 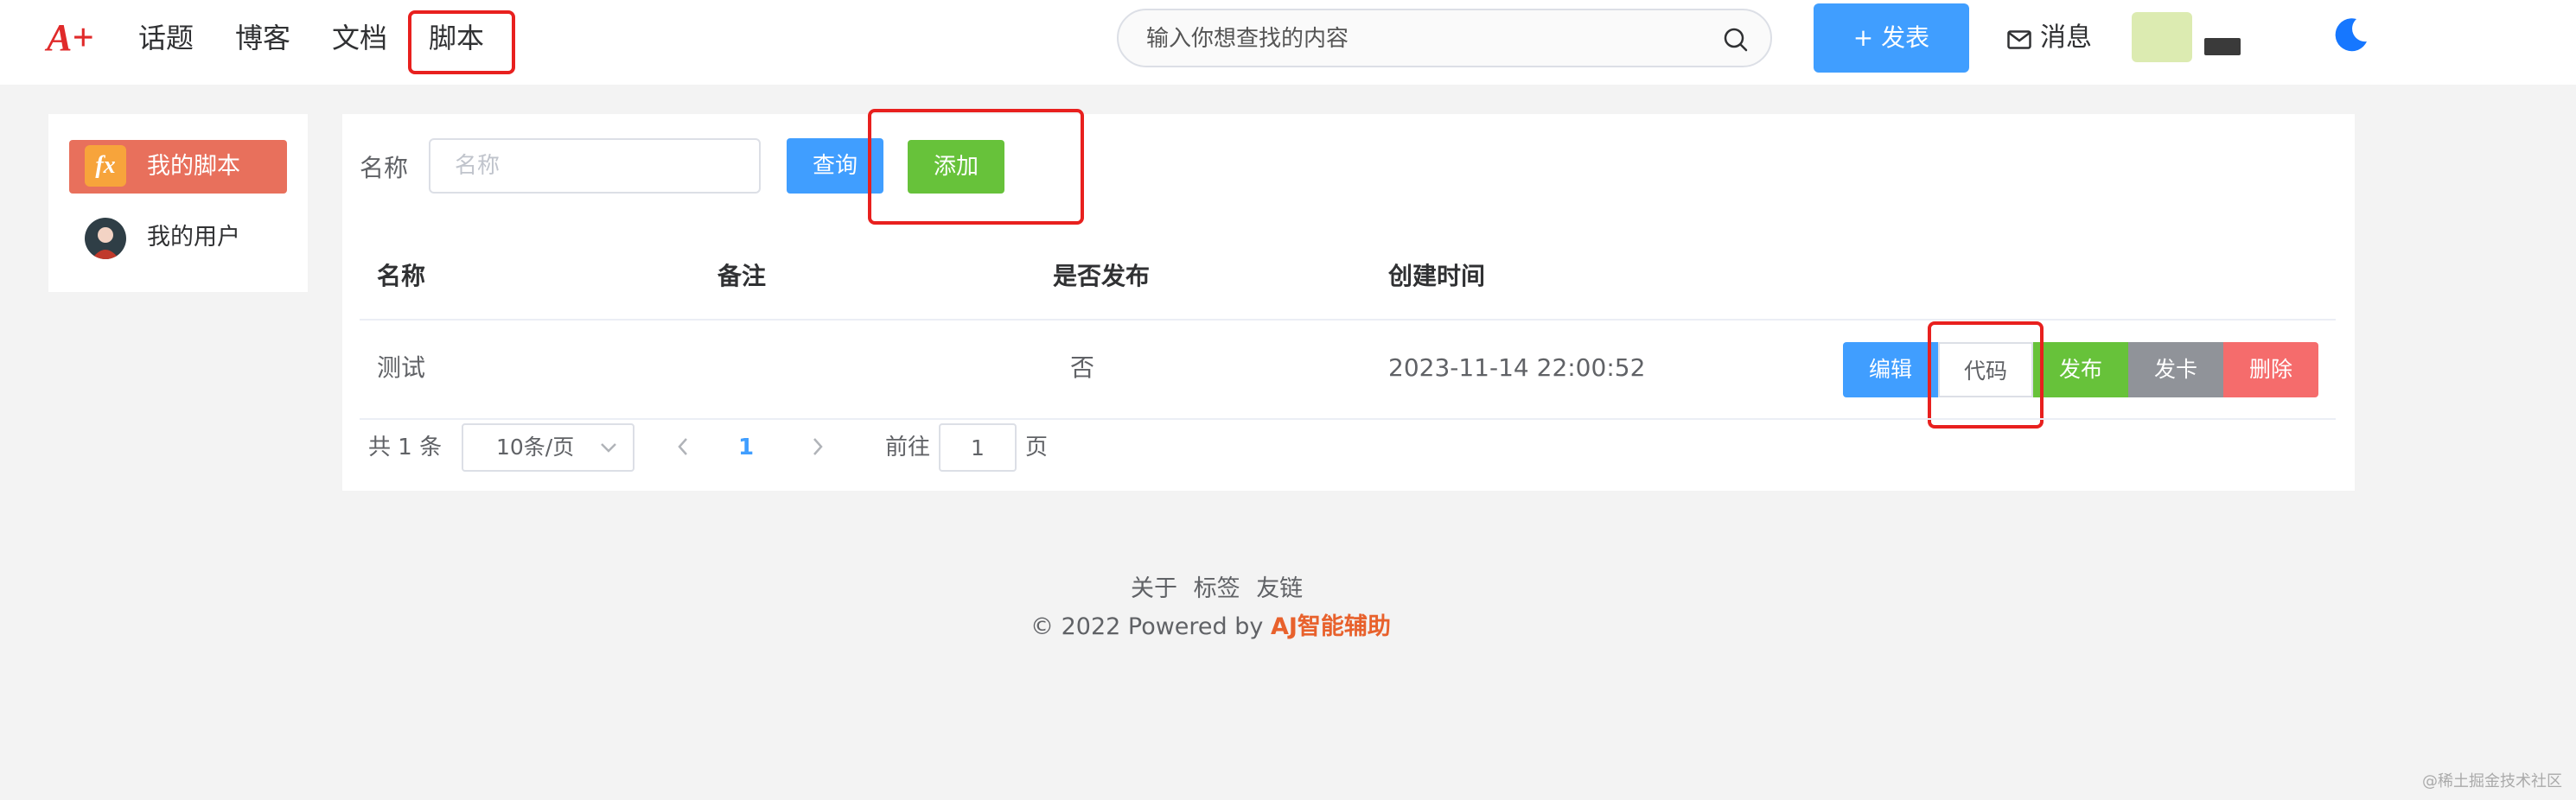 What do you see at coordinates (193, 237) in the screenshot?
I see `sidebar-item-label: 我的用户` at bounding box center [193, 237].